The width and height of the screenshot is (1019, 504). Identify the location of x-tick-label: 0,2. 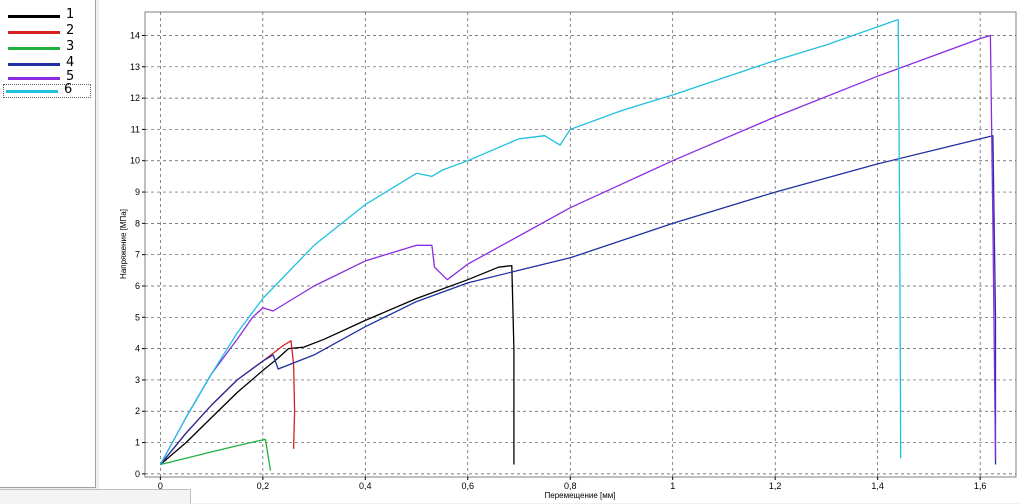
(263, 486).